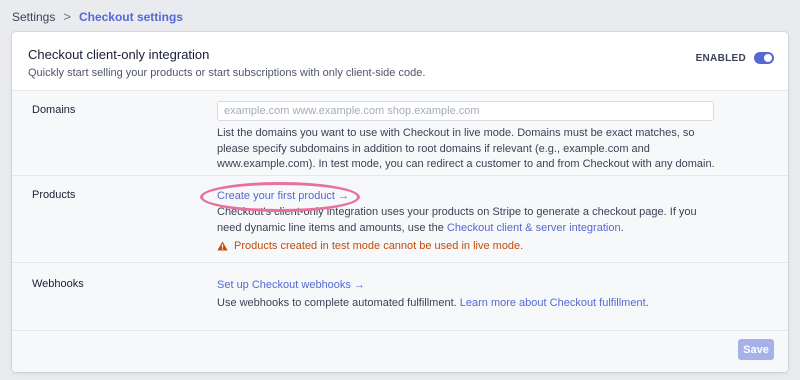 This screenshot has height=380, width=800. Describe the element at coordinates (33, 17) in the screenshot. I see `breadcrumb-settings-link: Settings` at that location.